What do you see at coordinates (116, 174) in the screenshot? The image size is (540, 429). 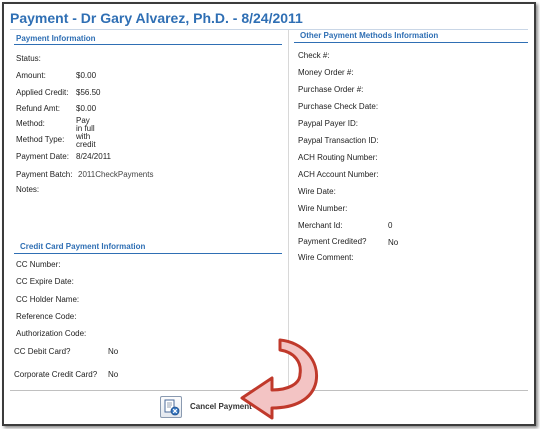 I see `payment-batch-value: 2011CheckPayments` at bounding box center [116, 174].